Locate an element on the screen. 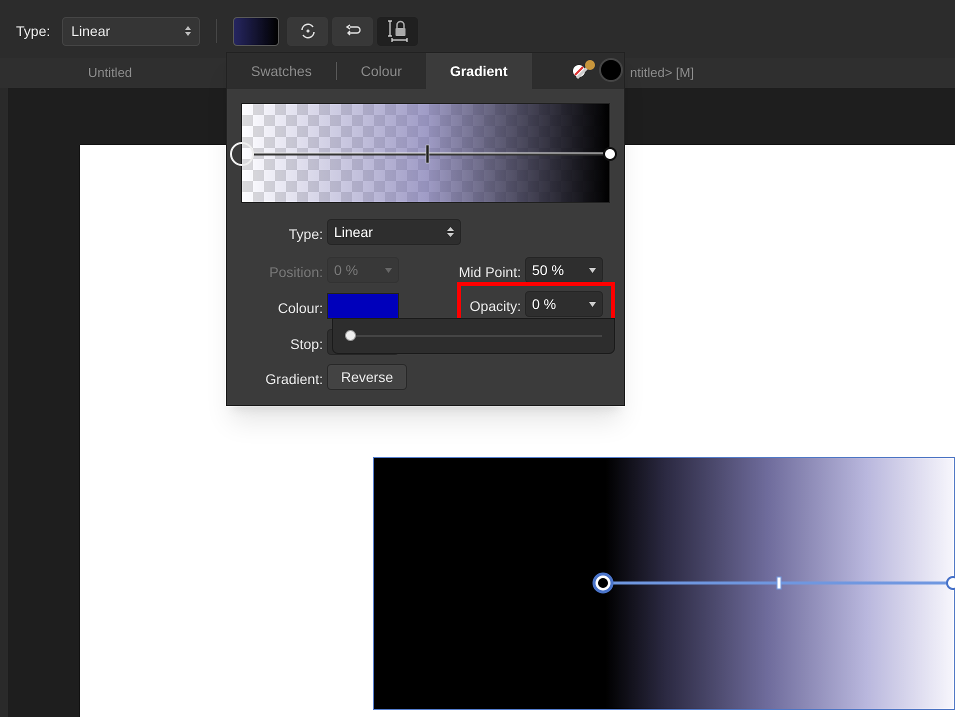  gradient-swatch is located at coordinates (256, 31).